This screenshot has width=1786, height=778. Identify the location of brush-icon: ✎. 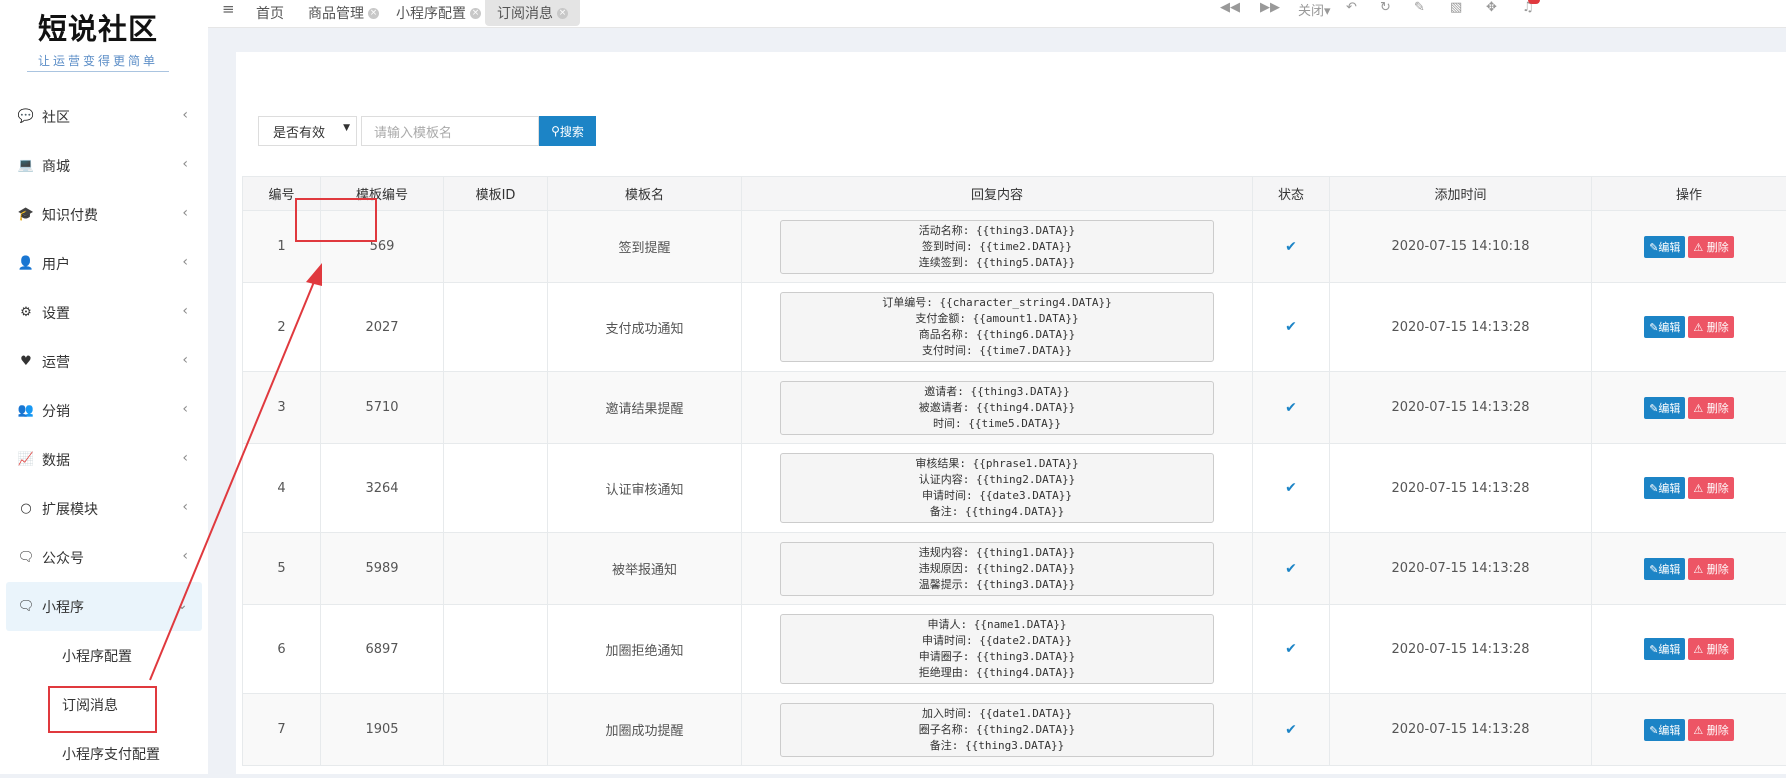
(1419, 7).